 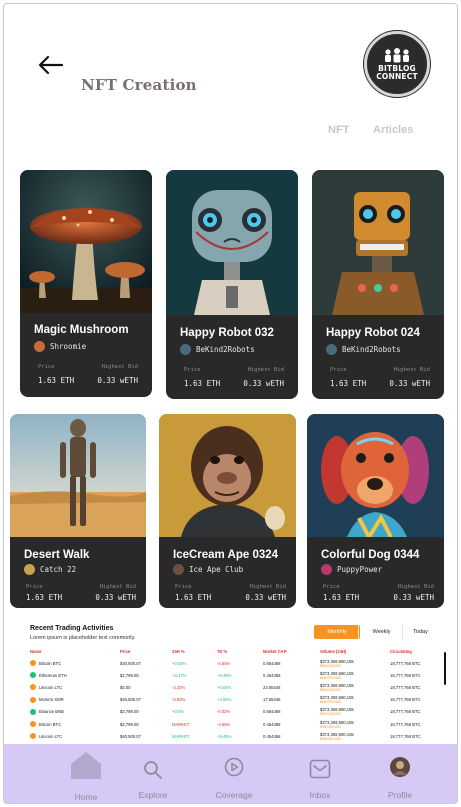 What do you see at coordinates (371, 349) in the screenshot?
I see `creator-name: BeKind2Robots` at bounding box center [371, 349].